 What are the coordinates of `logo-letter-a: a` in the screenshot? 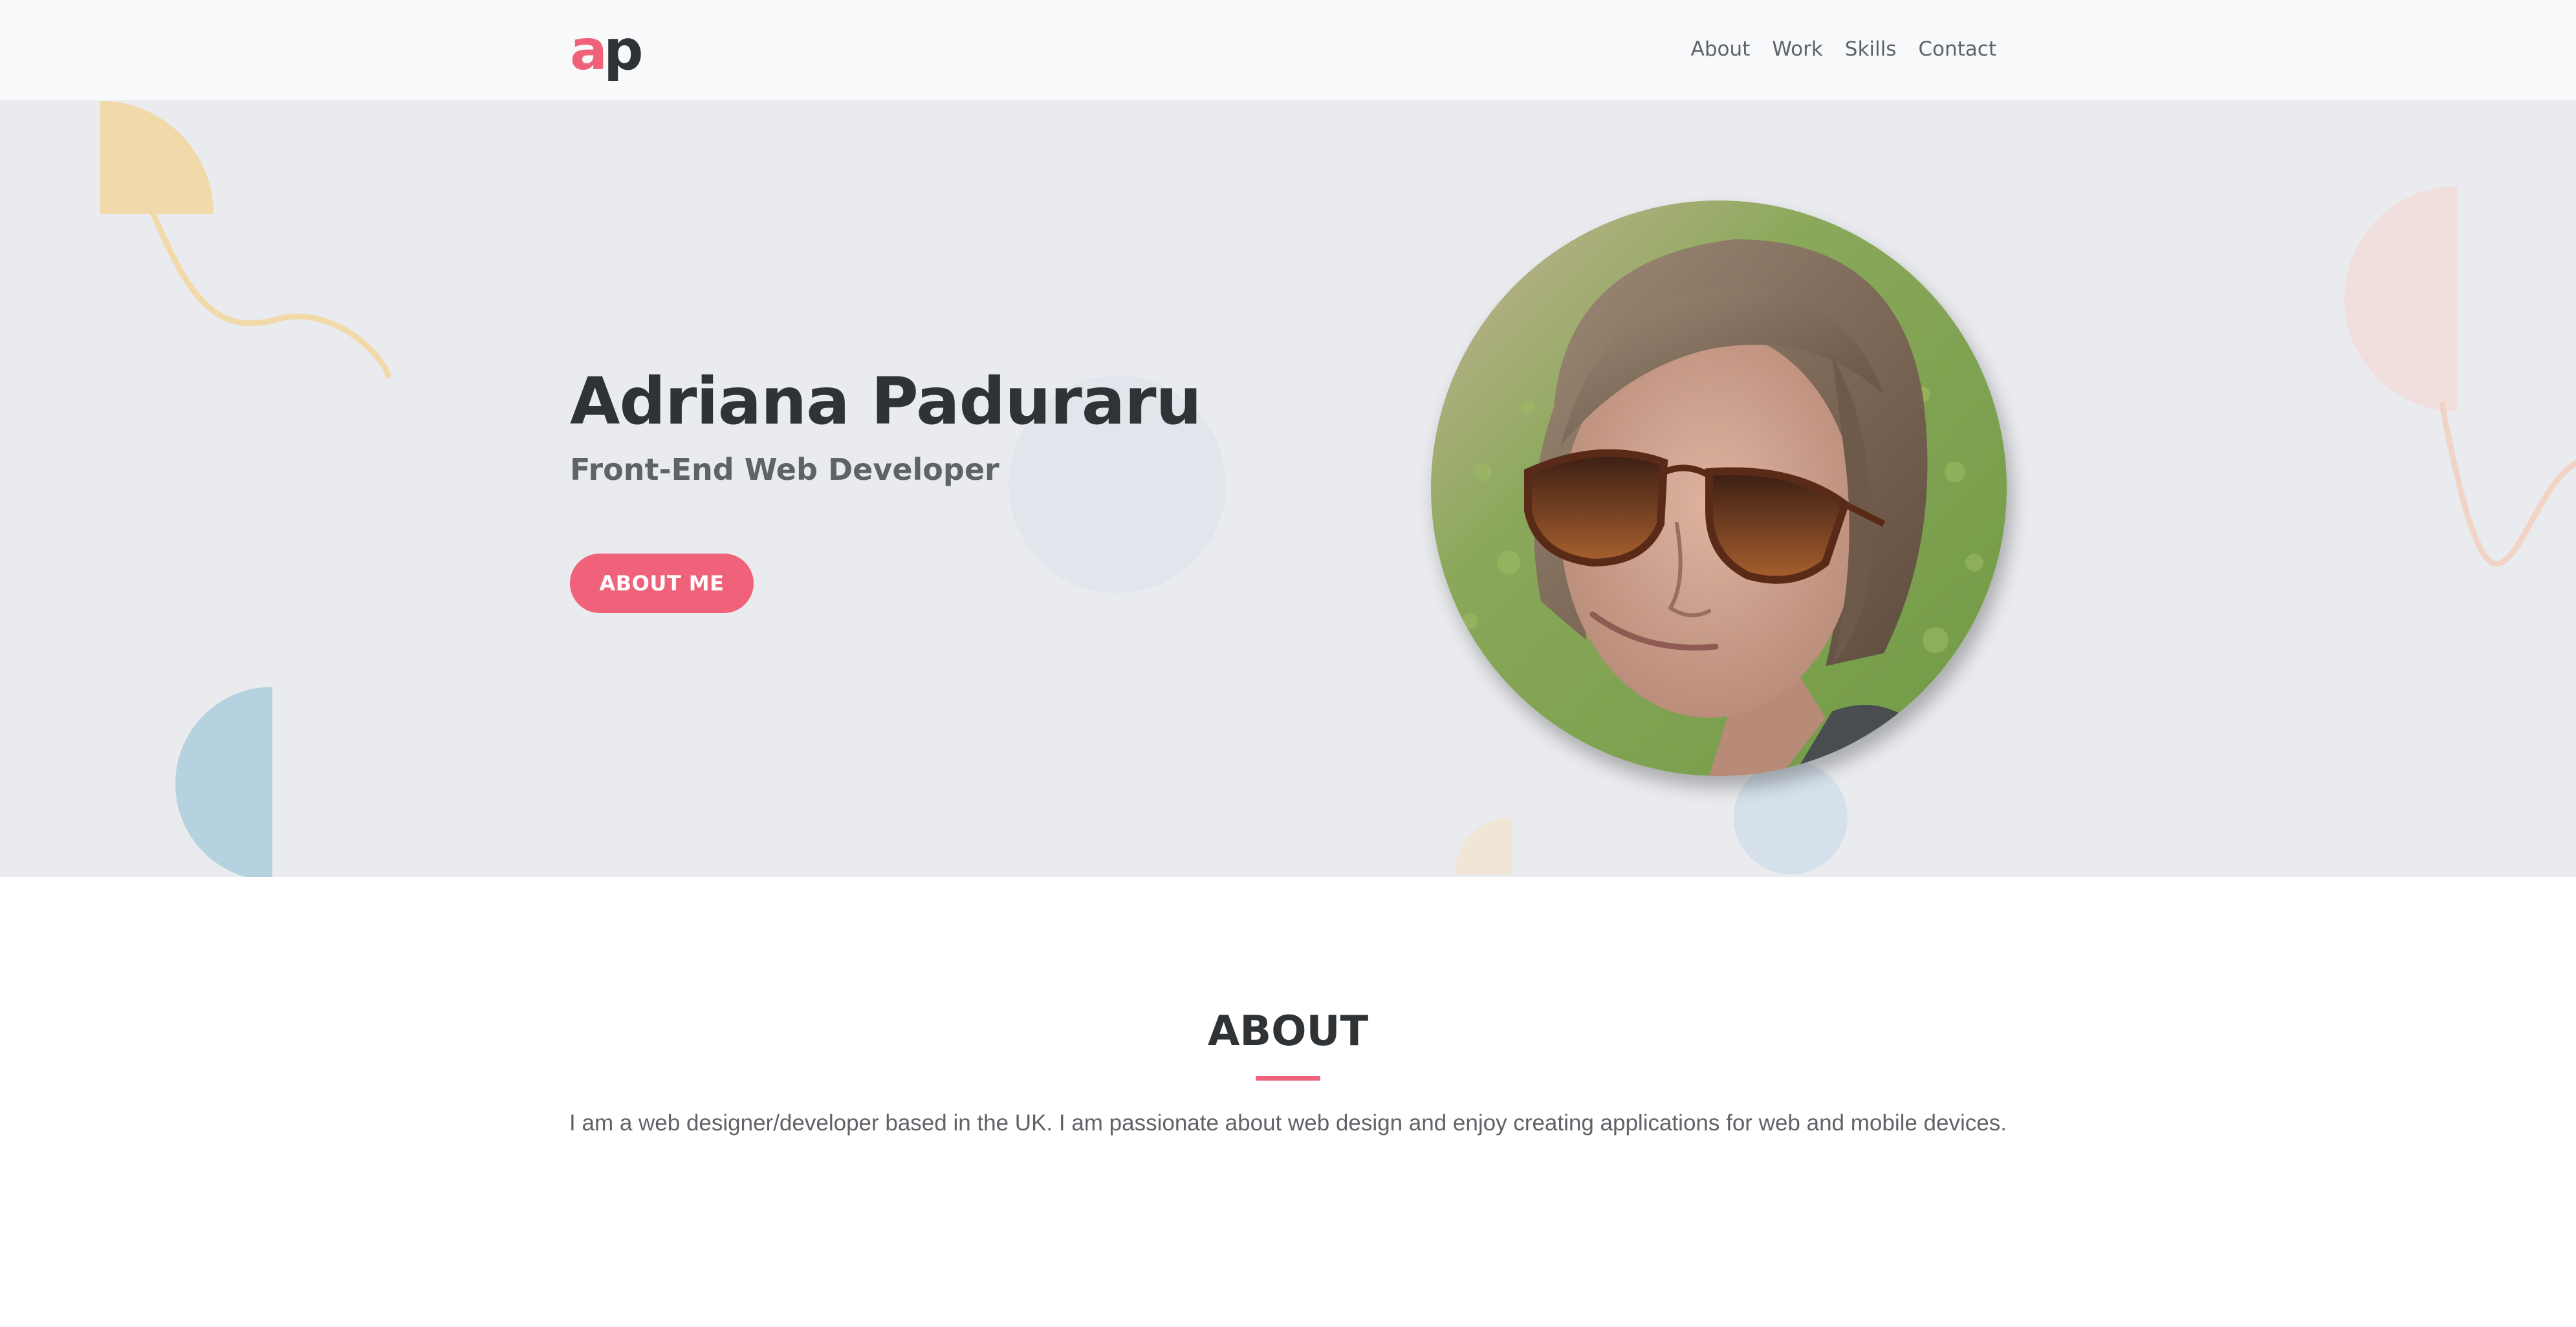 It's located at (588, 50).